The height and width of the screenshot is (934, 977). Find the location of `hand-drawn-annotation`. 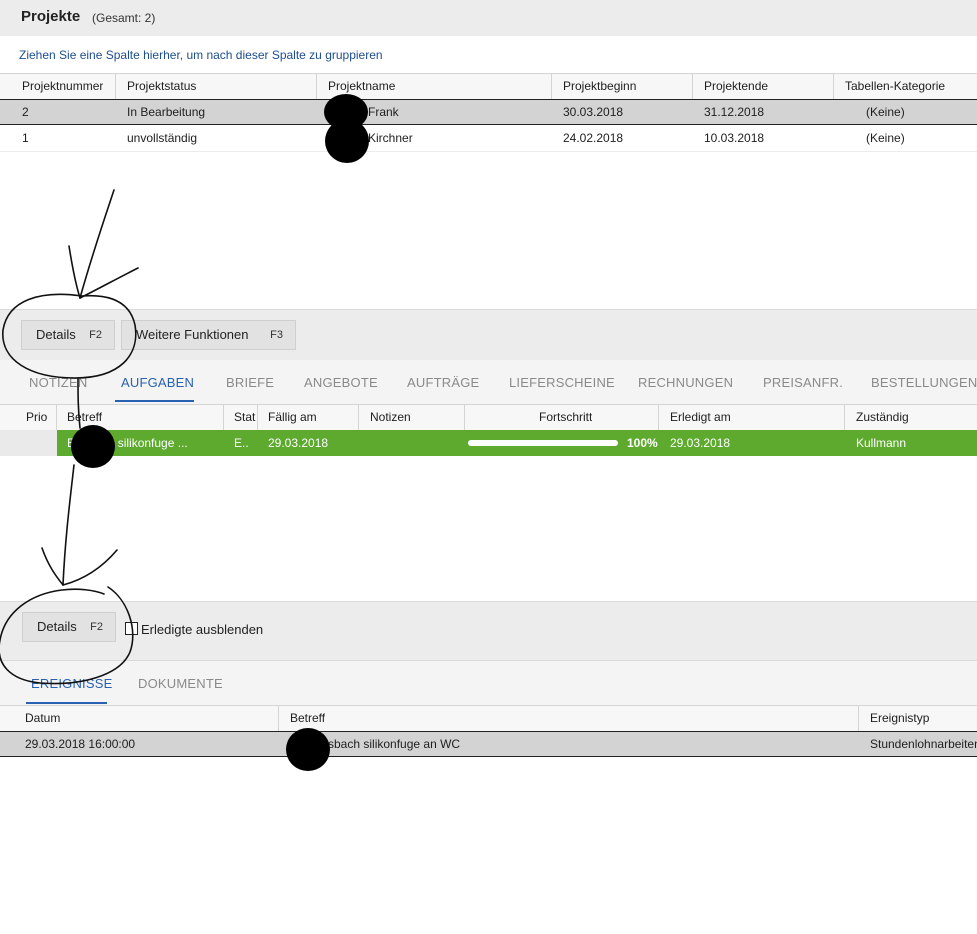

hand-drawn-annotation is located at coordinates (69, 437).